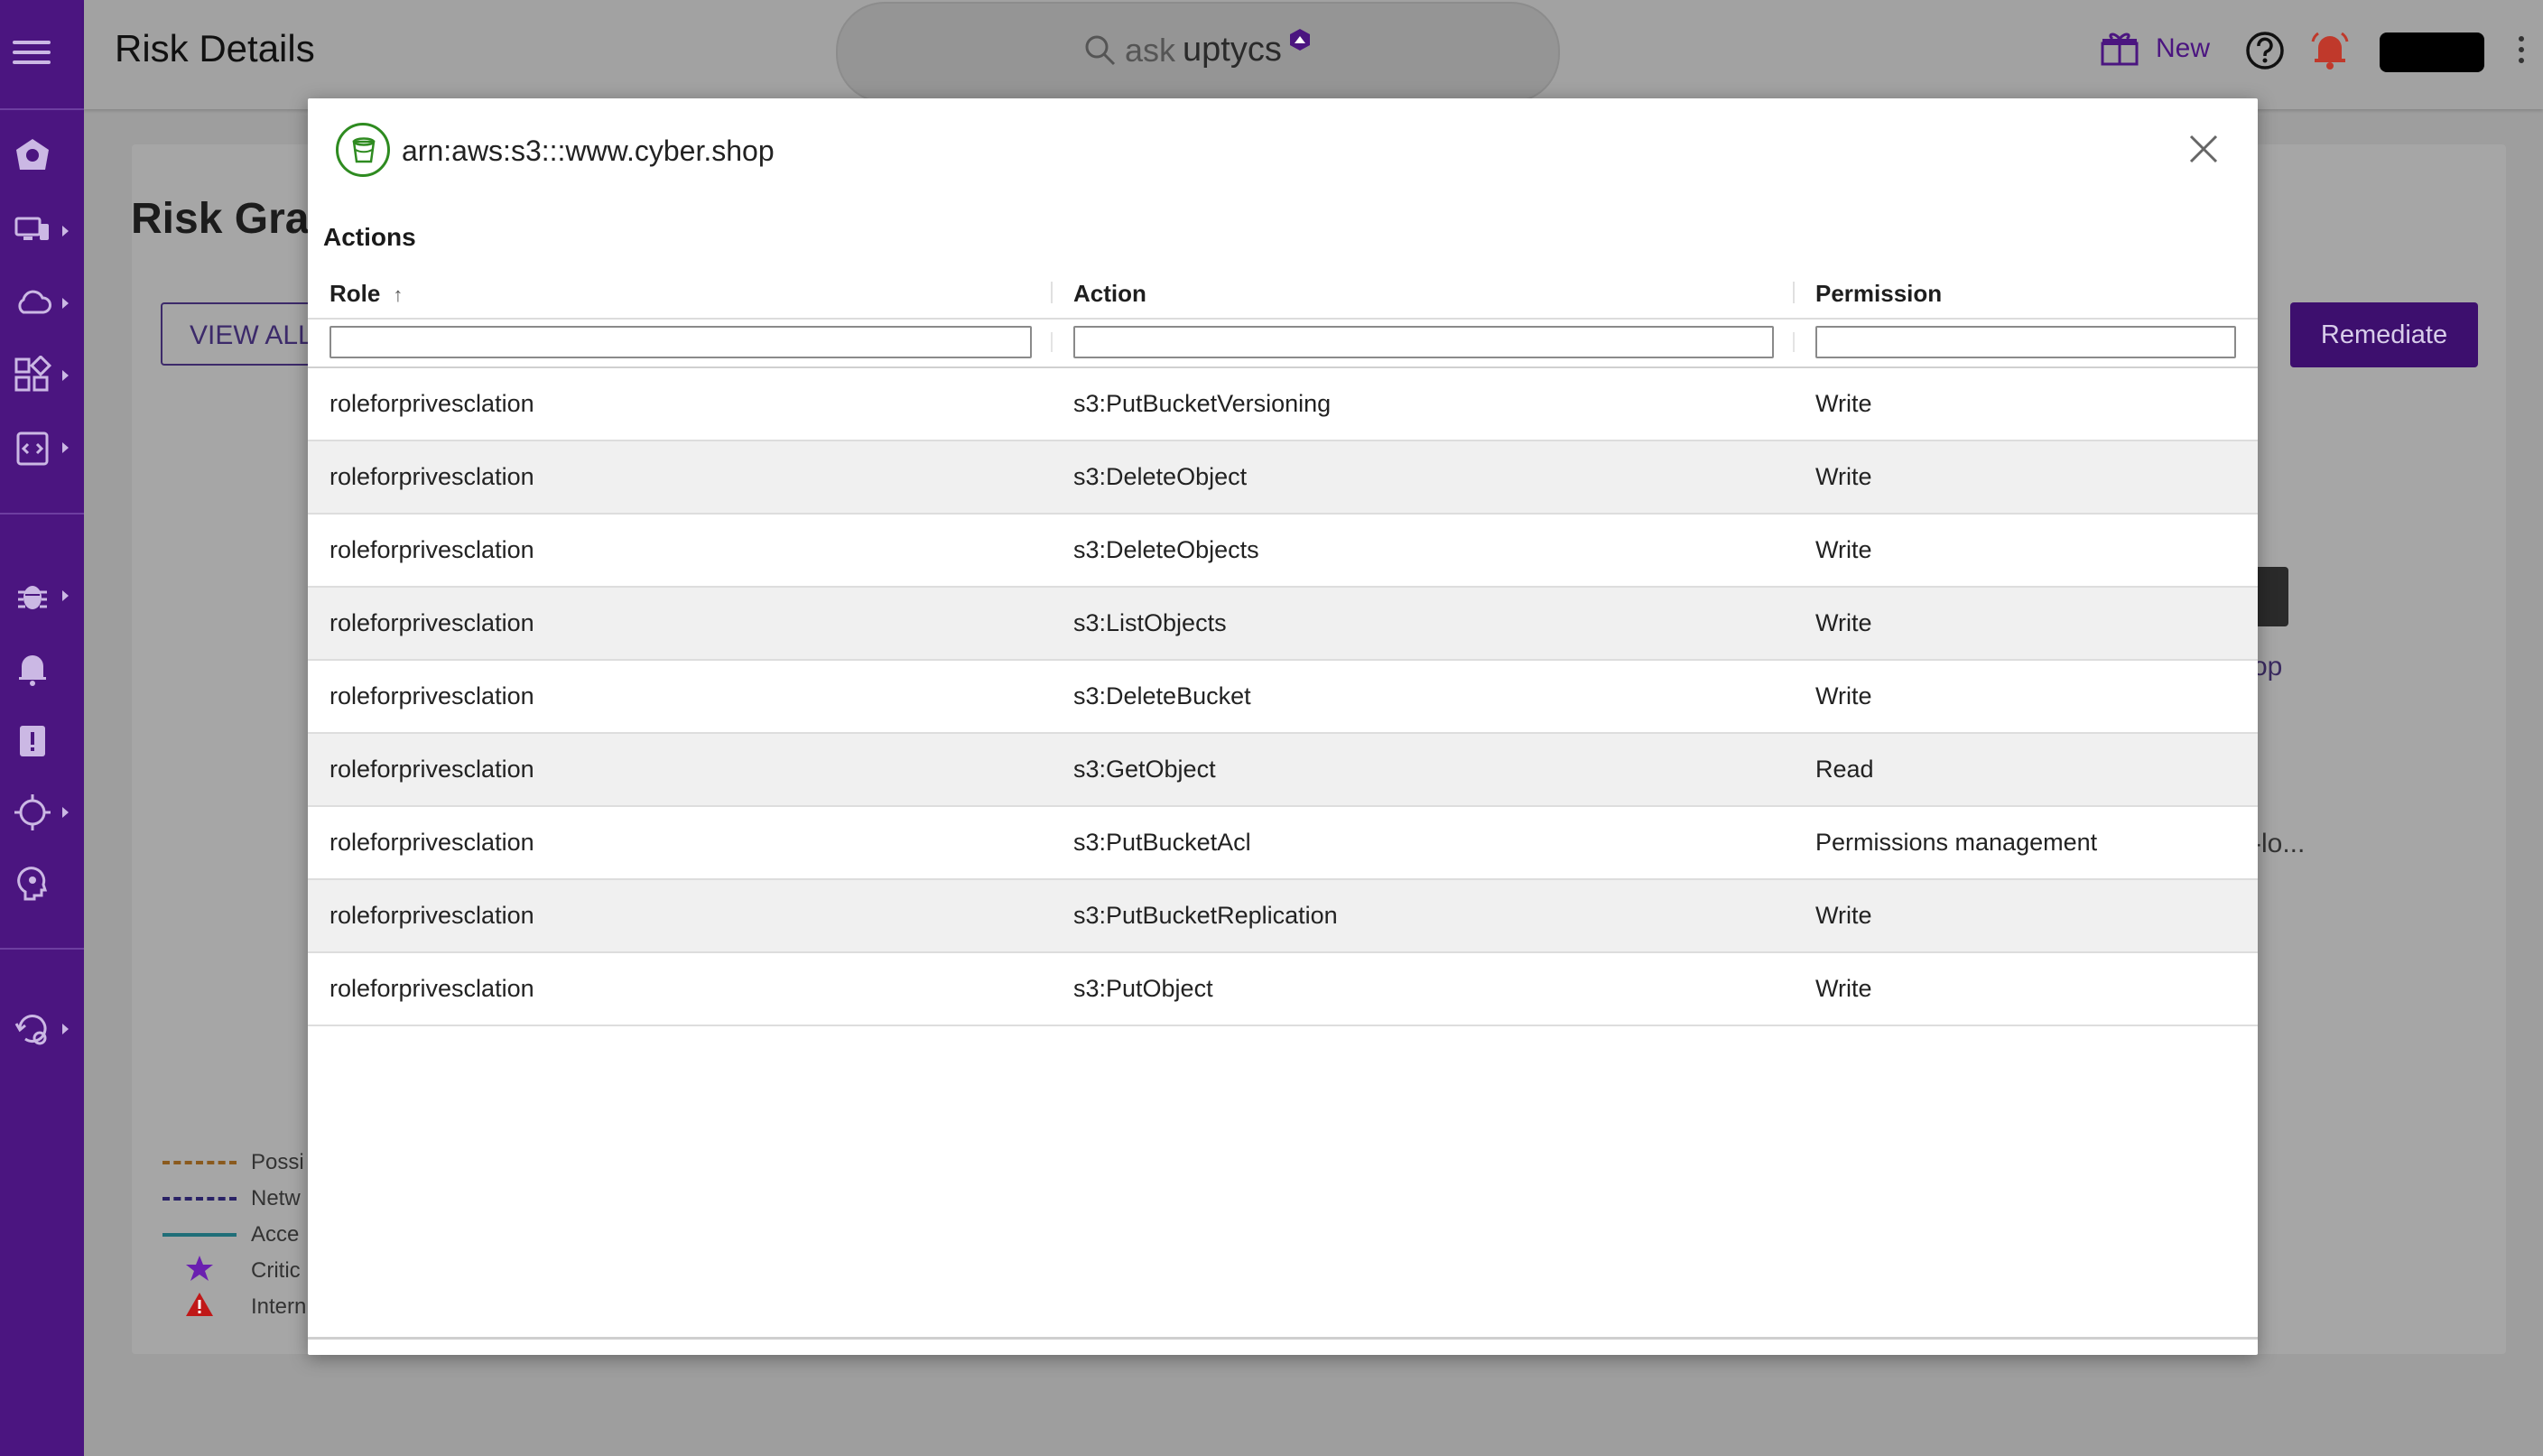 The width and height of the screenshot is (2543, 1456). I want to click on legend-item: Acce, so click(234, 1235).